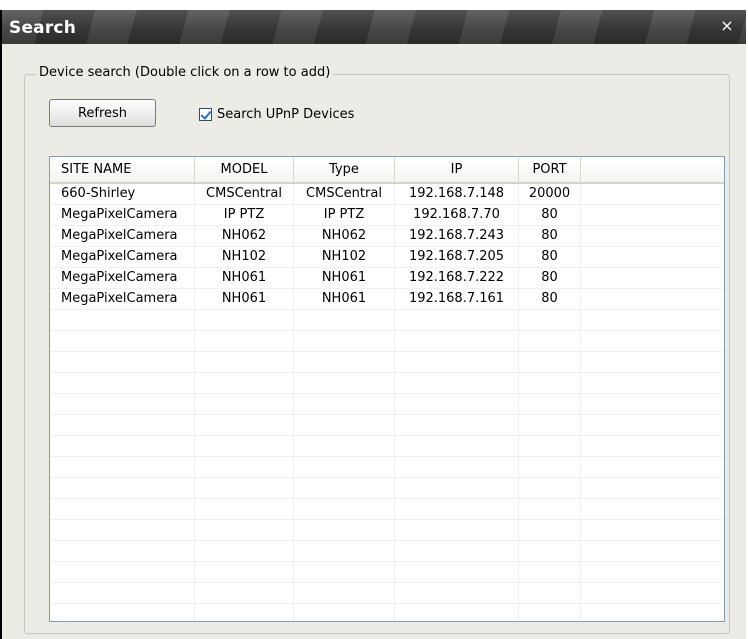 The image size is (748, 639). Describe the element at coordinates (205, 114) in the screenshot. I see `upnp-checkbox` at that location.